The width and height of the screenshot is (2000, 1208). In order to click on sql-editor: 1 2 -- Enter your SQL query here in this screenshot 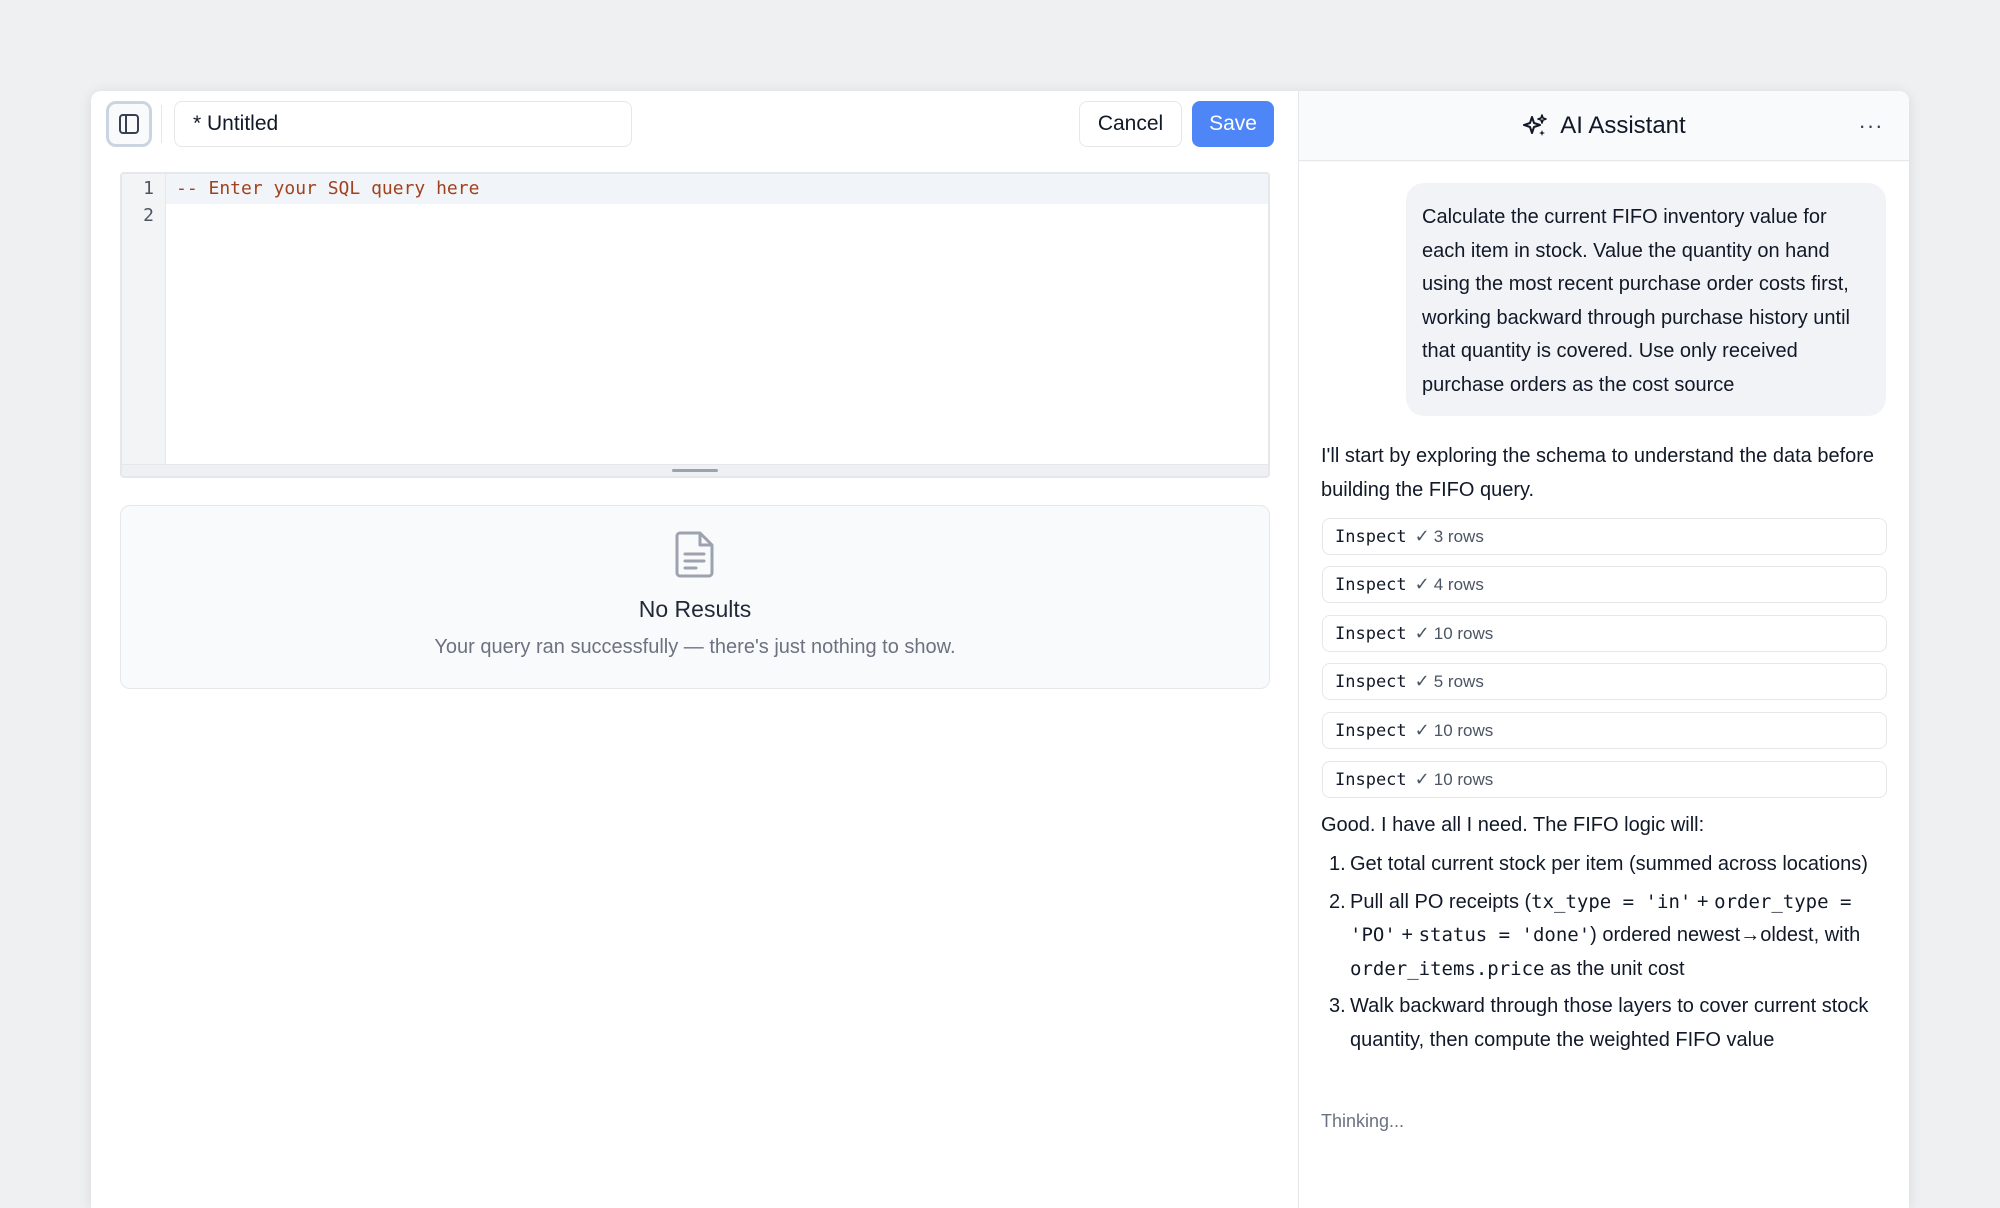, I will do `click(695, 325)`.